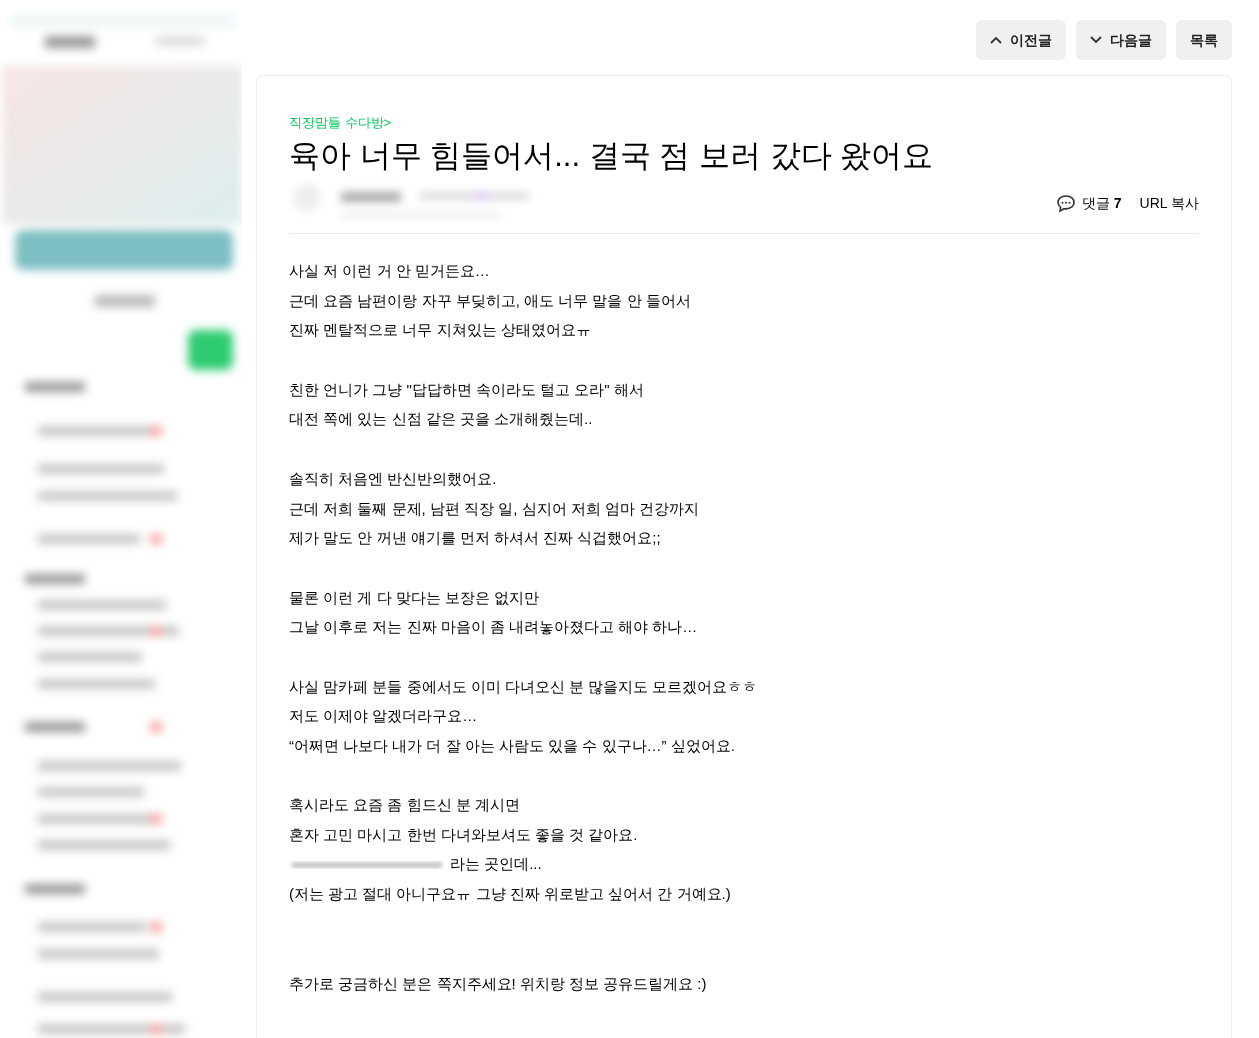 Image resolution: width=1259 pixels, height=1038 pixels. I want to click on body-text: 제가 말도 안 꺼낸 얘기를 먼저 하셔서 진짜 식겁했어요;;, so click(475, 538).